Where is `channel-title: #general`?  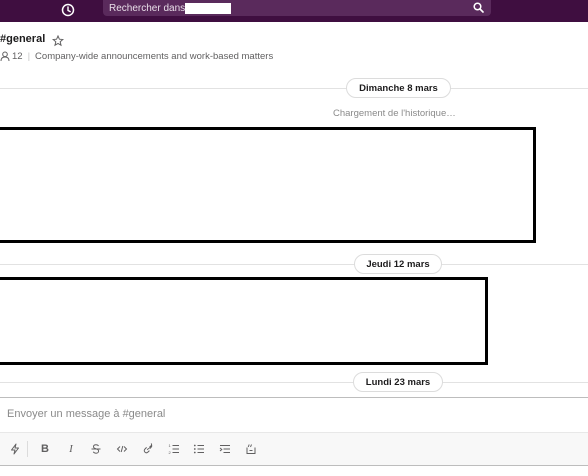
channel-title: #general is located at coordinates (22, 39).